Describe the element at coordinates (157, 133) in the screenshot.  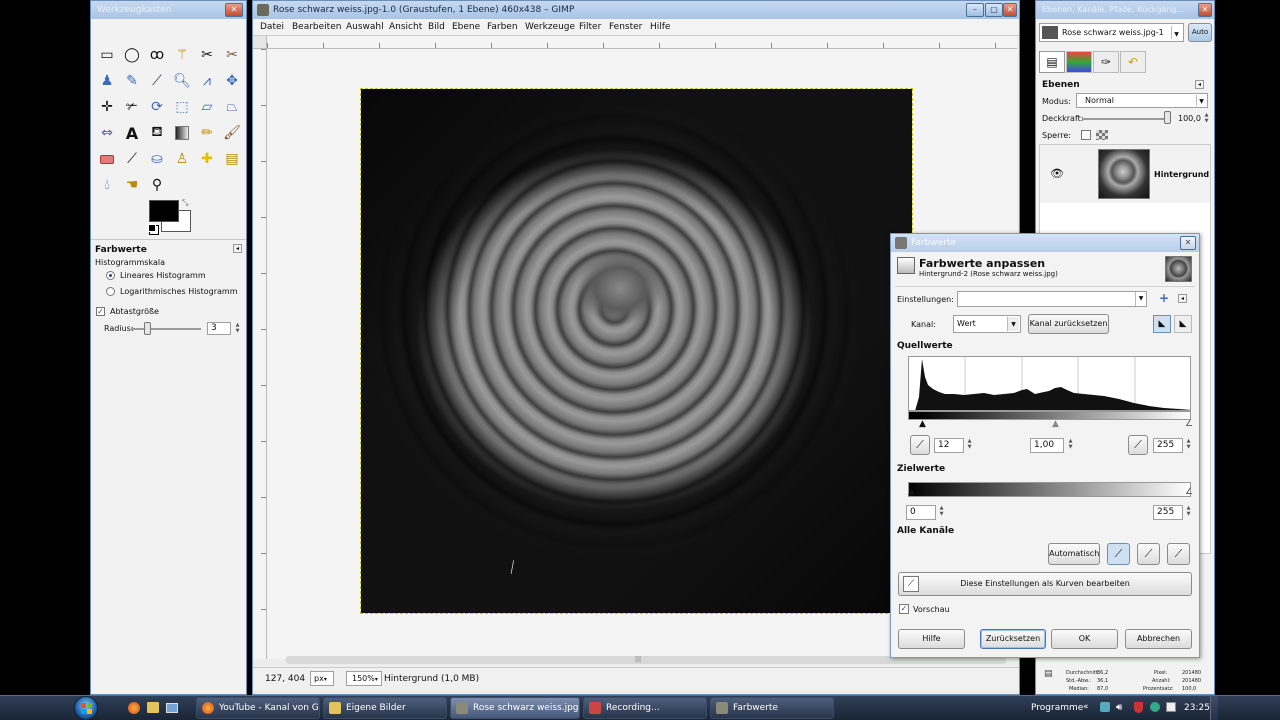
I see `bucket-fill-icon: ⛾` at that location.